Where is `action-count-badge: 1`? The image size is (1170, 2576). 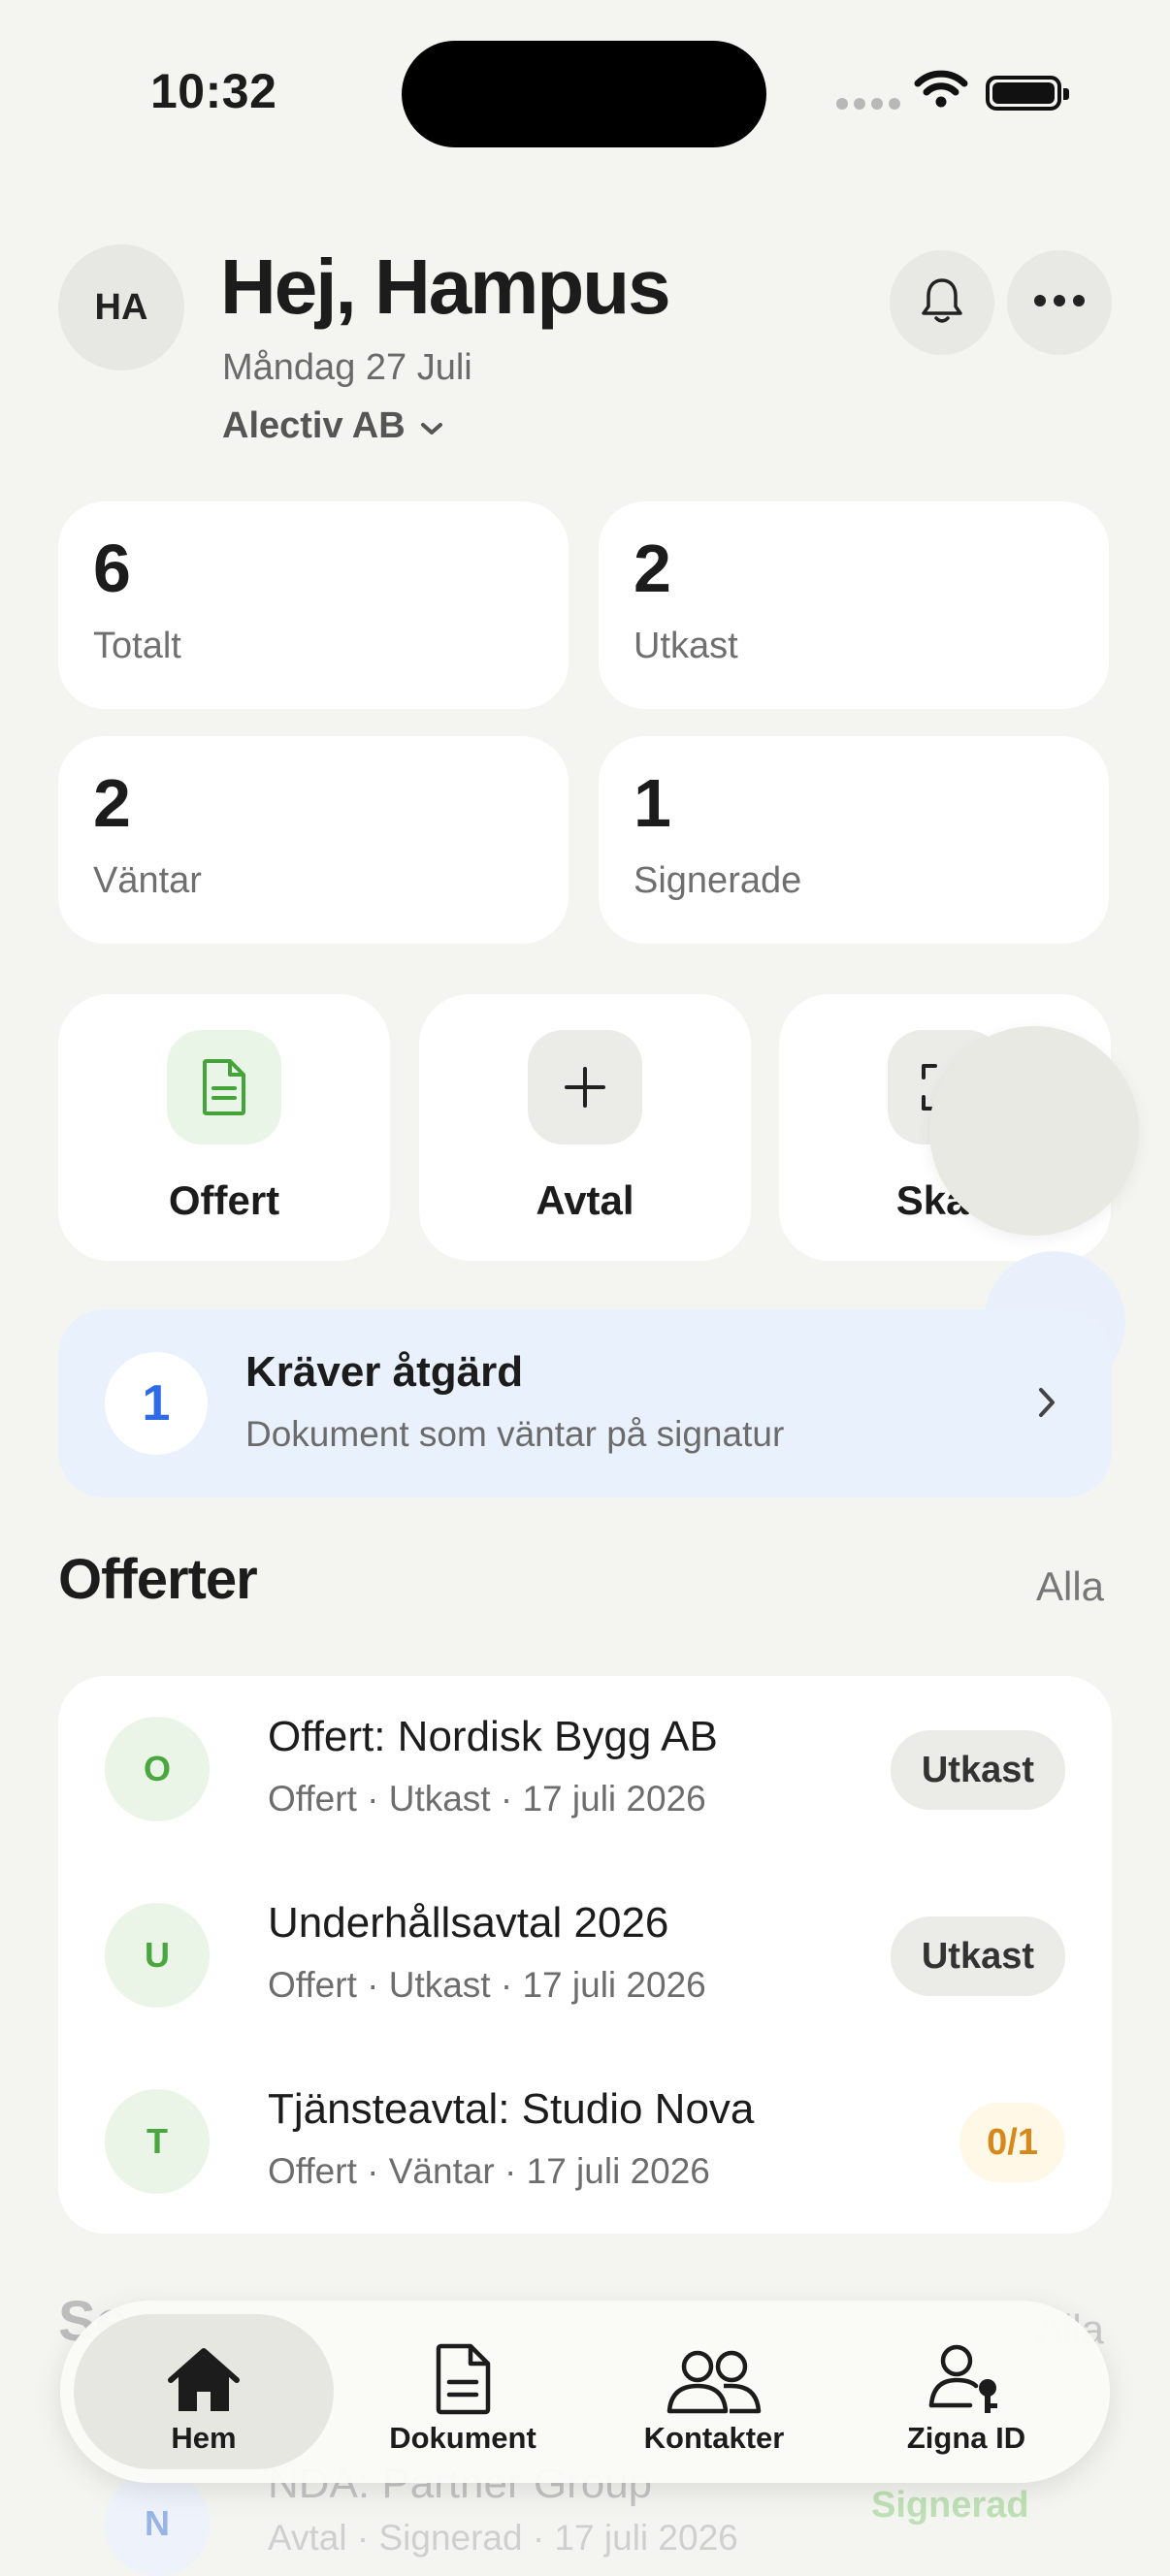 action-count-badge: 1 is located at coordinates (156, 1403).